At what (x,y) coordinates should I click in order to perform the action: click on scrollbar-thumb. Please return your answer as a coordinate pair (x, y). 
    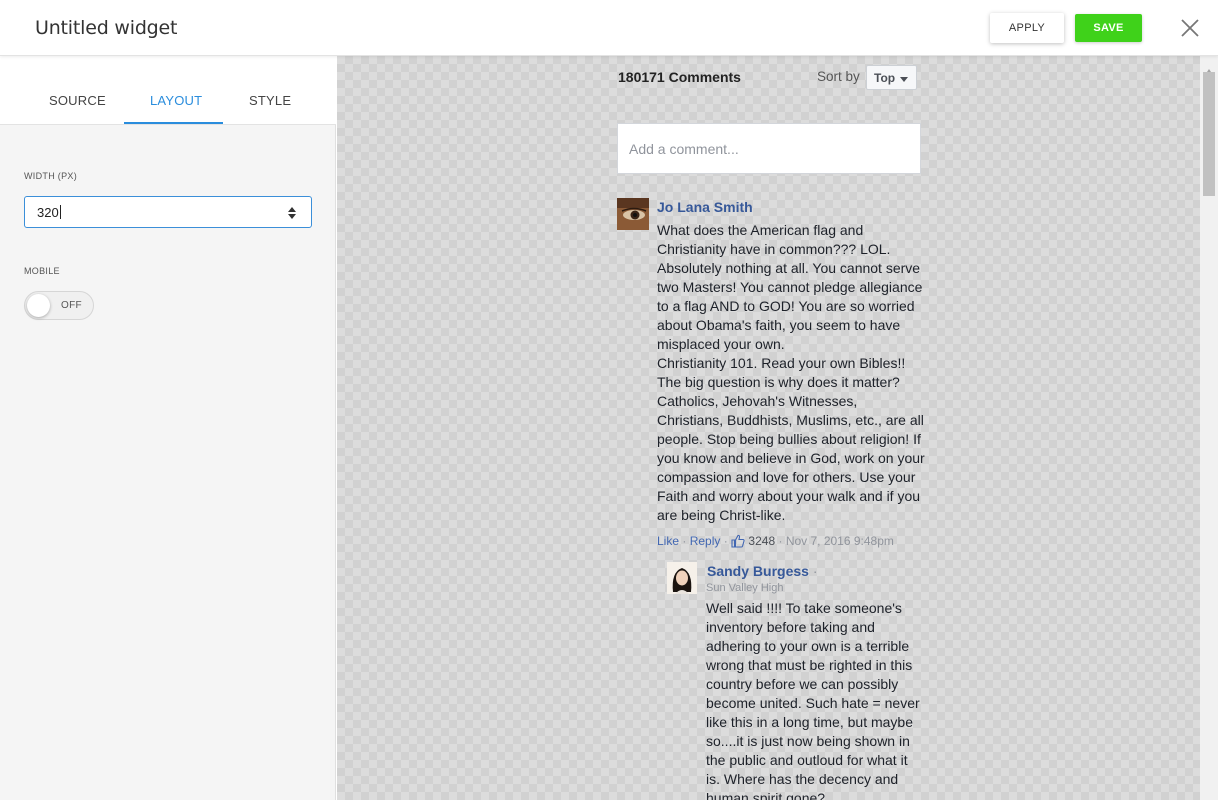
    Looking at the image, I should click on (1209, 134).